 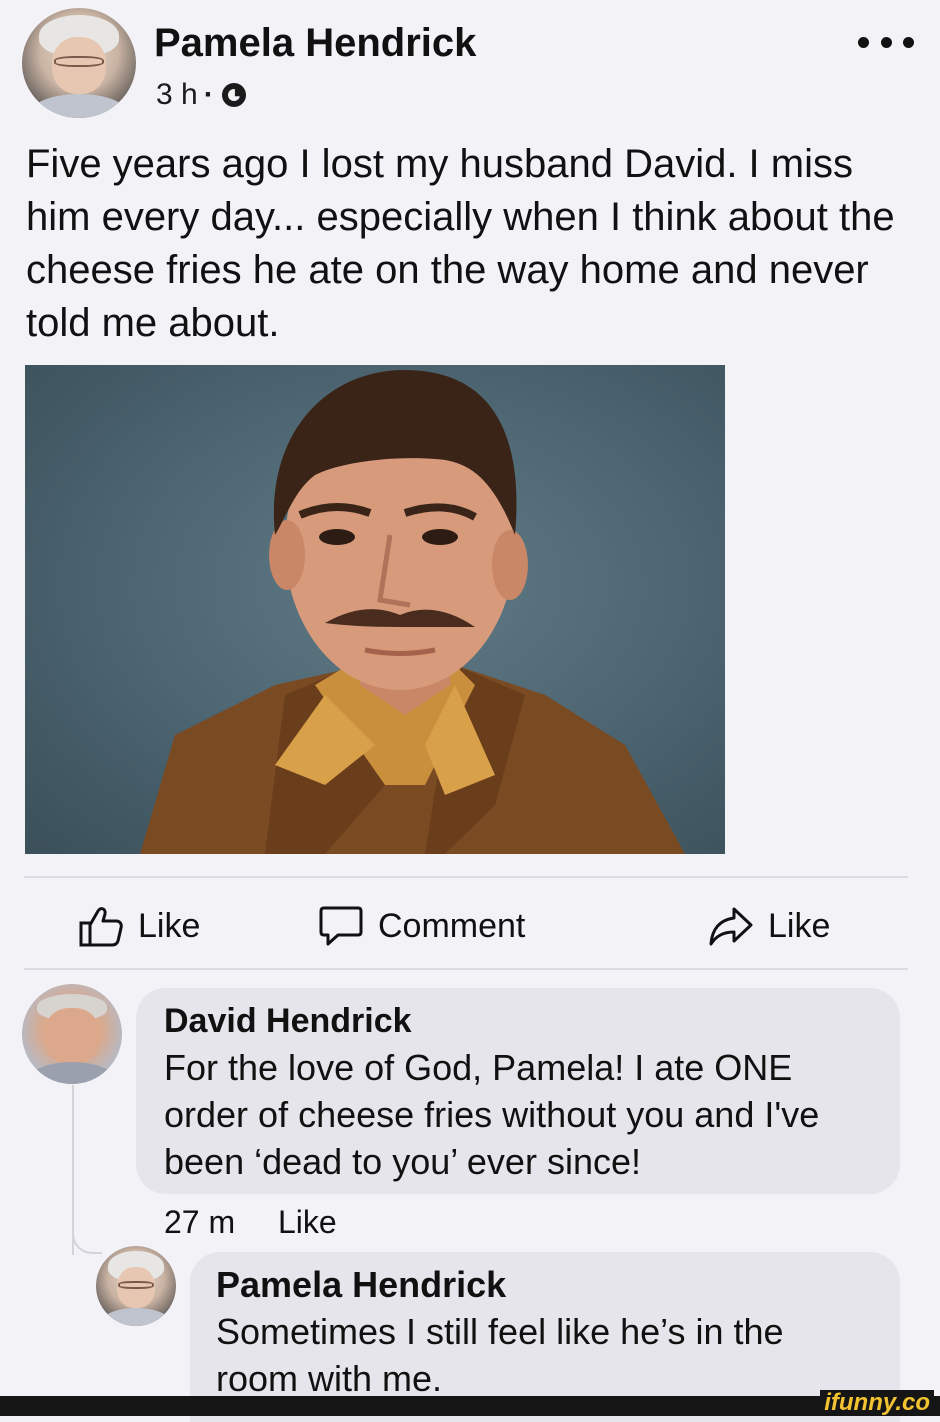 I want to click on more-options-icon, so click(x=886, y=42).